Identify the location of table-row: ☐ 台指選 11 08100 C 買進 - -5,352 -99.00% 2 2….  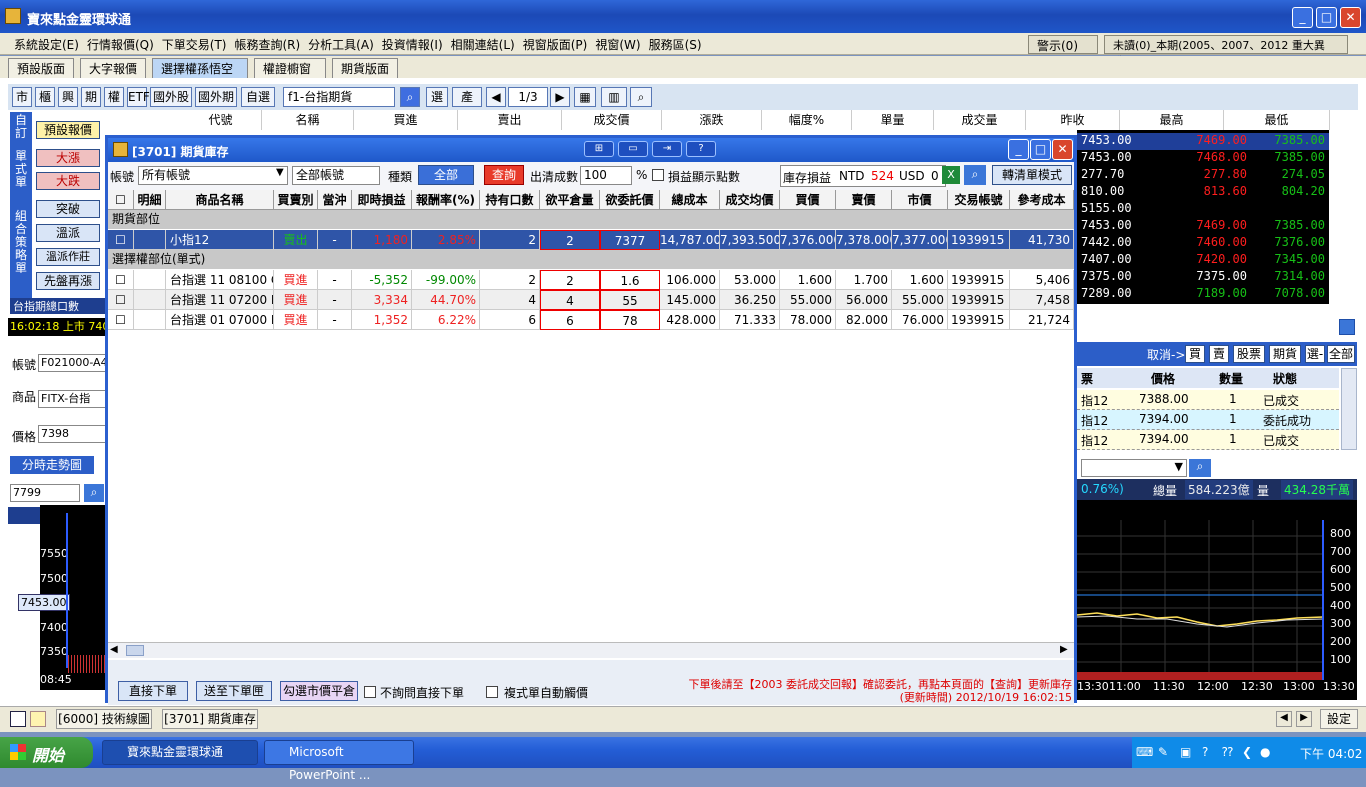
(591, 280).